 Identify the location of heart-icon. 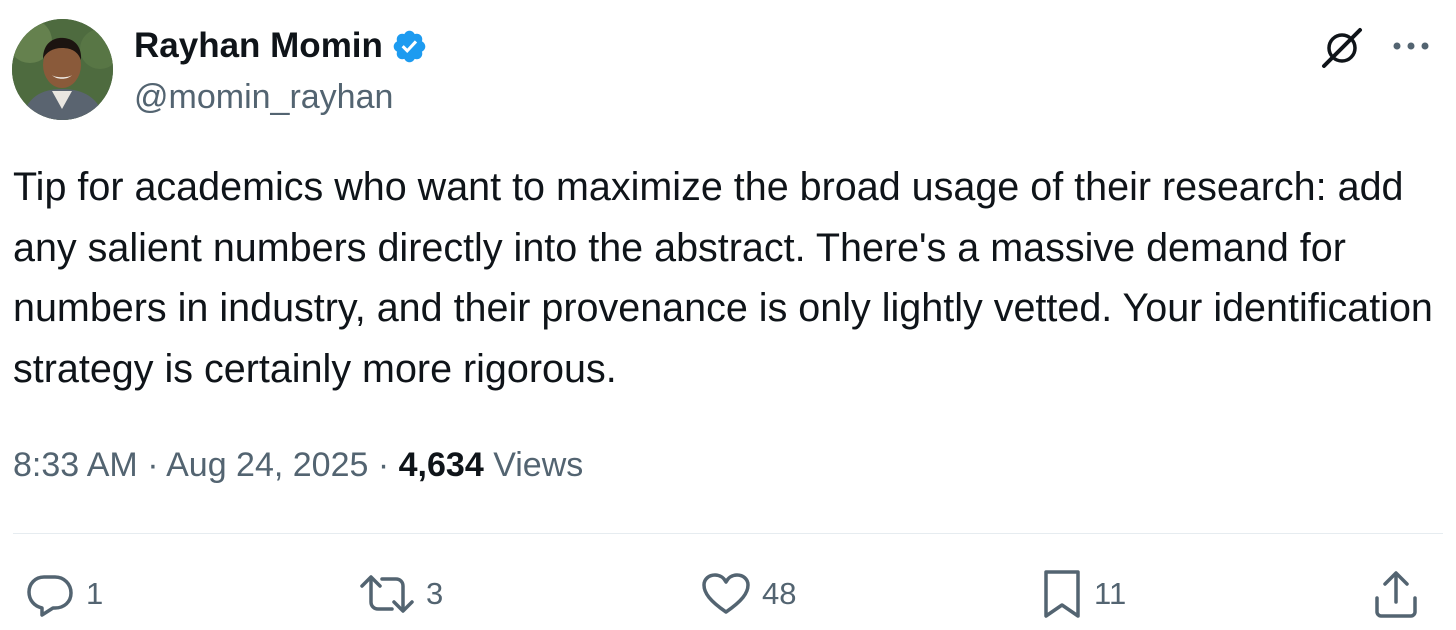
(726, 593).